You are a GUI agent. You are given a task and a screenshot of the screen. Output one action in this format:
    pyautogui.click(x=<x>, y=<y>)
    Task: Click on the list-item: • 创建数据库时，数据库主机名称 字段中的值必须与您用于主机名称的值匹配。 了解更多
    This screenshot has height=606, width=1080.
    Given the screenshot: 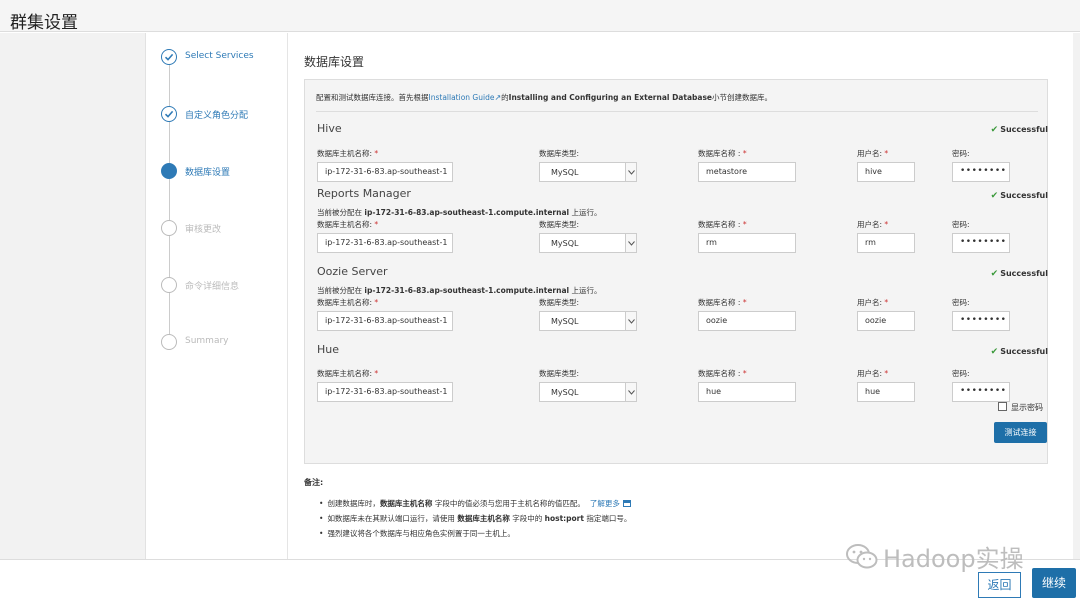 What is the action you would take?
    pyautogui.click(x=681, y=503)
    